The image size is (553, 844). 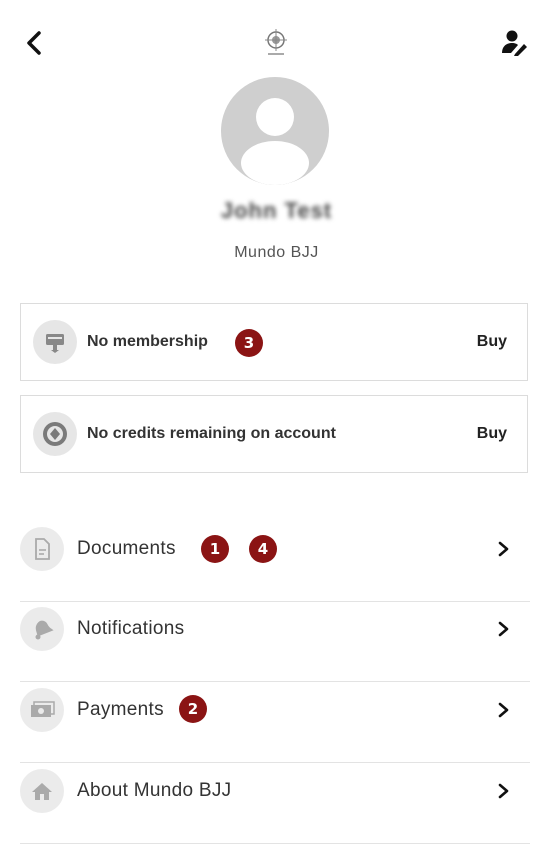 What do you see at coordinates (131, 628) in the screenshot?
I see `menu-item-label: Notifications` at bounding box center [131, 628].